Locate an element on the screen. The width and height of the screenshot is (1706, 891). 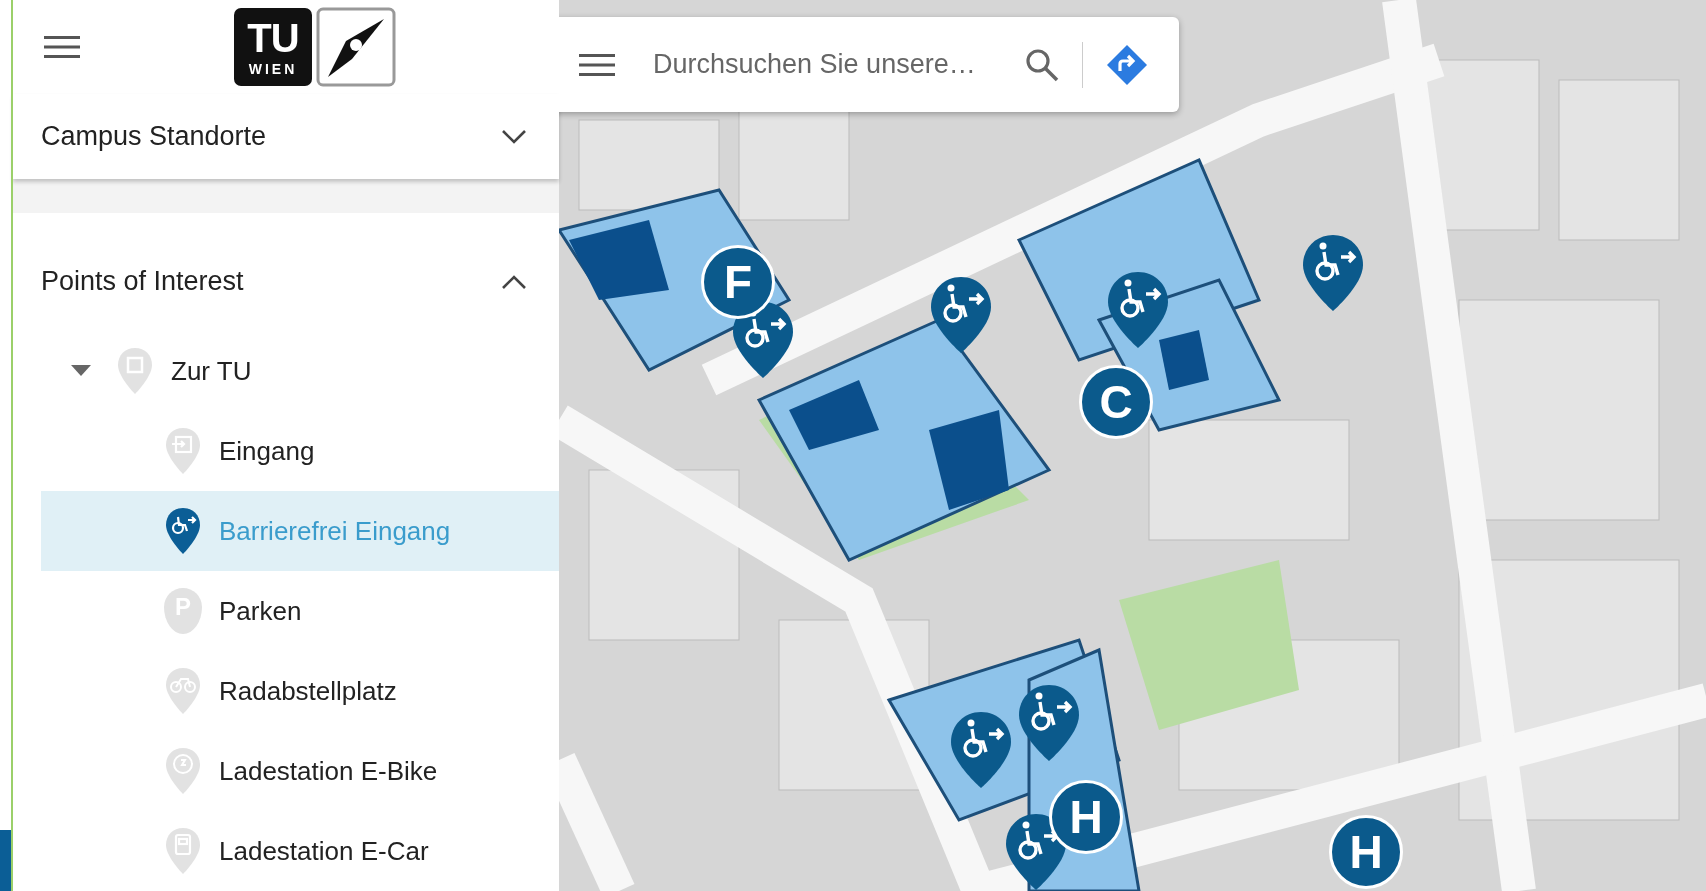
bicycle-pin-icon is located at coordinates (183, 691).